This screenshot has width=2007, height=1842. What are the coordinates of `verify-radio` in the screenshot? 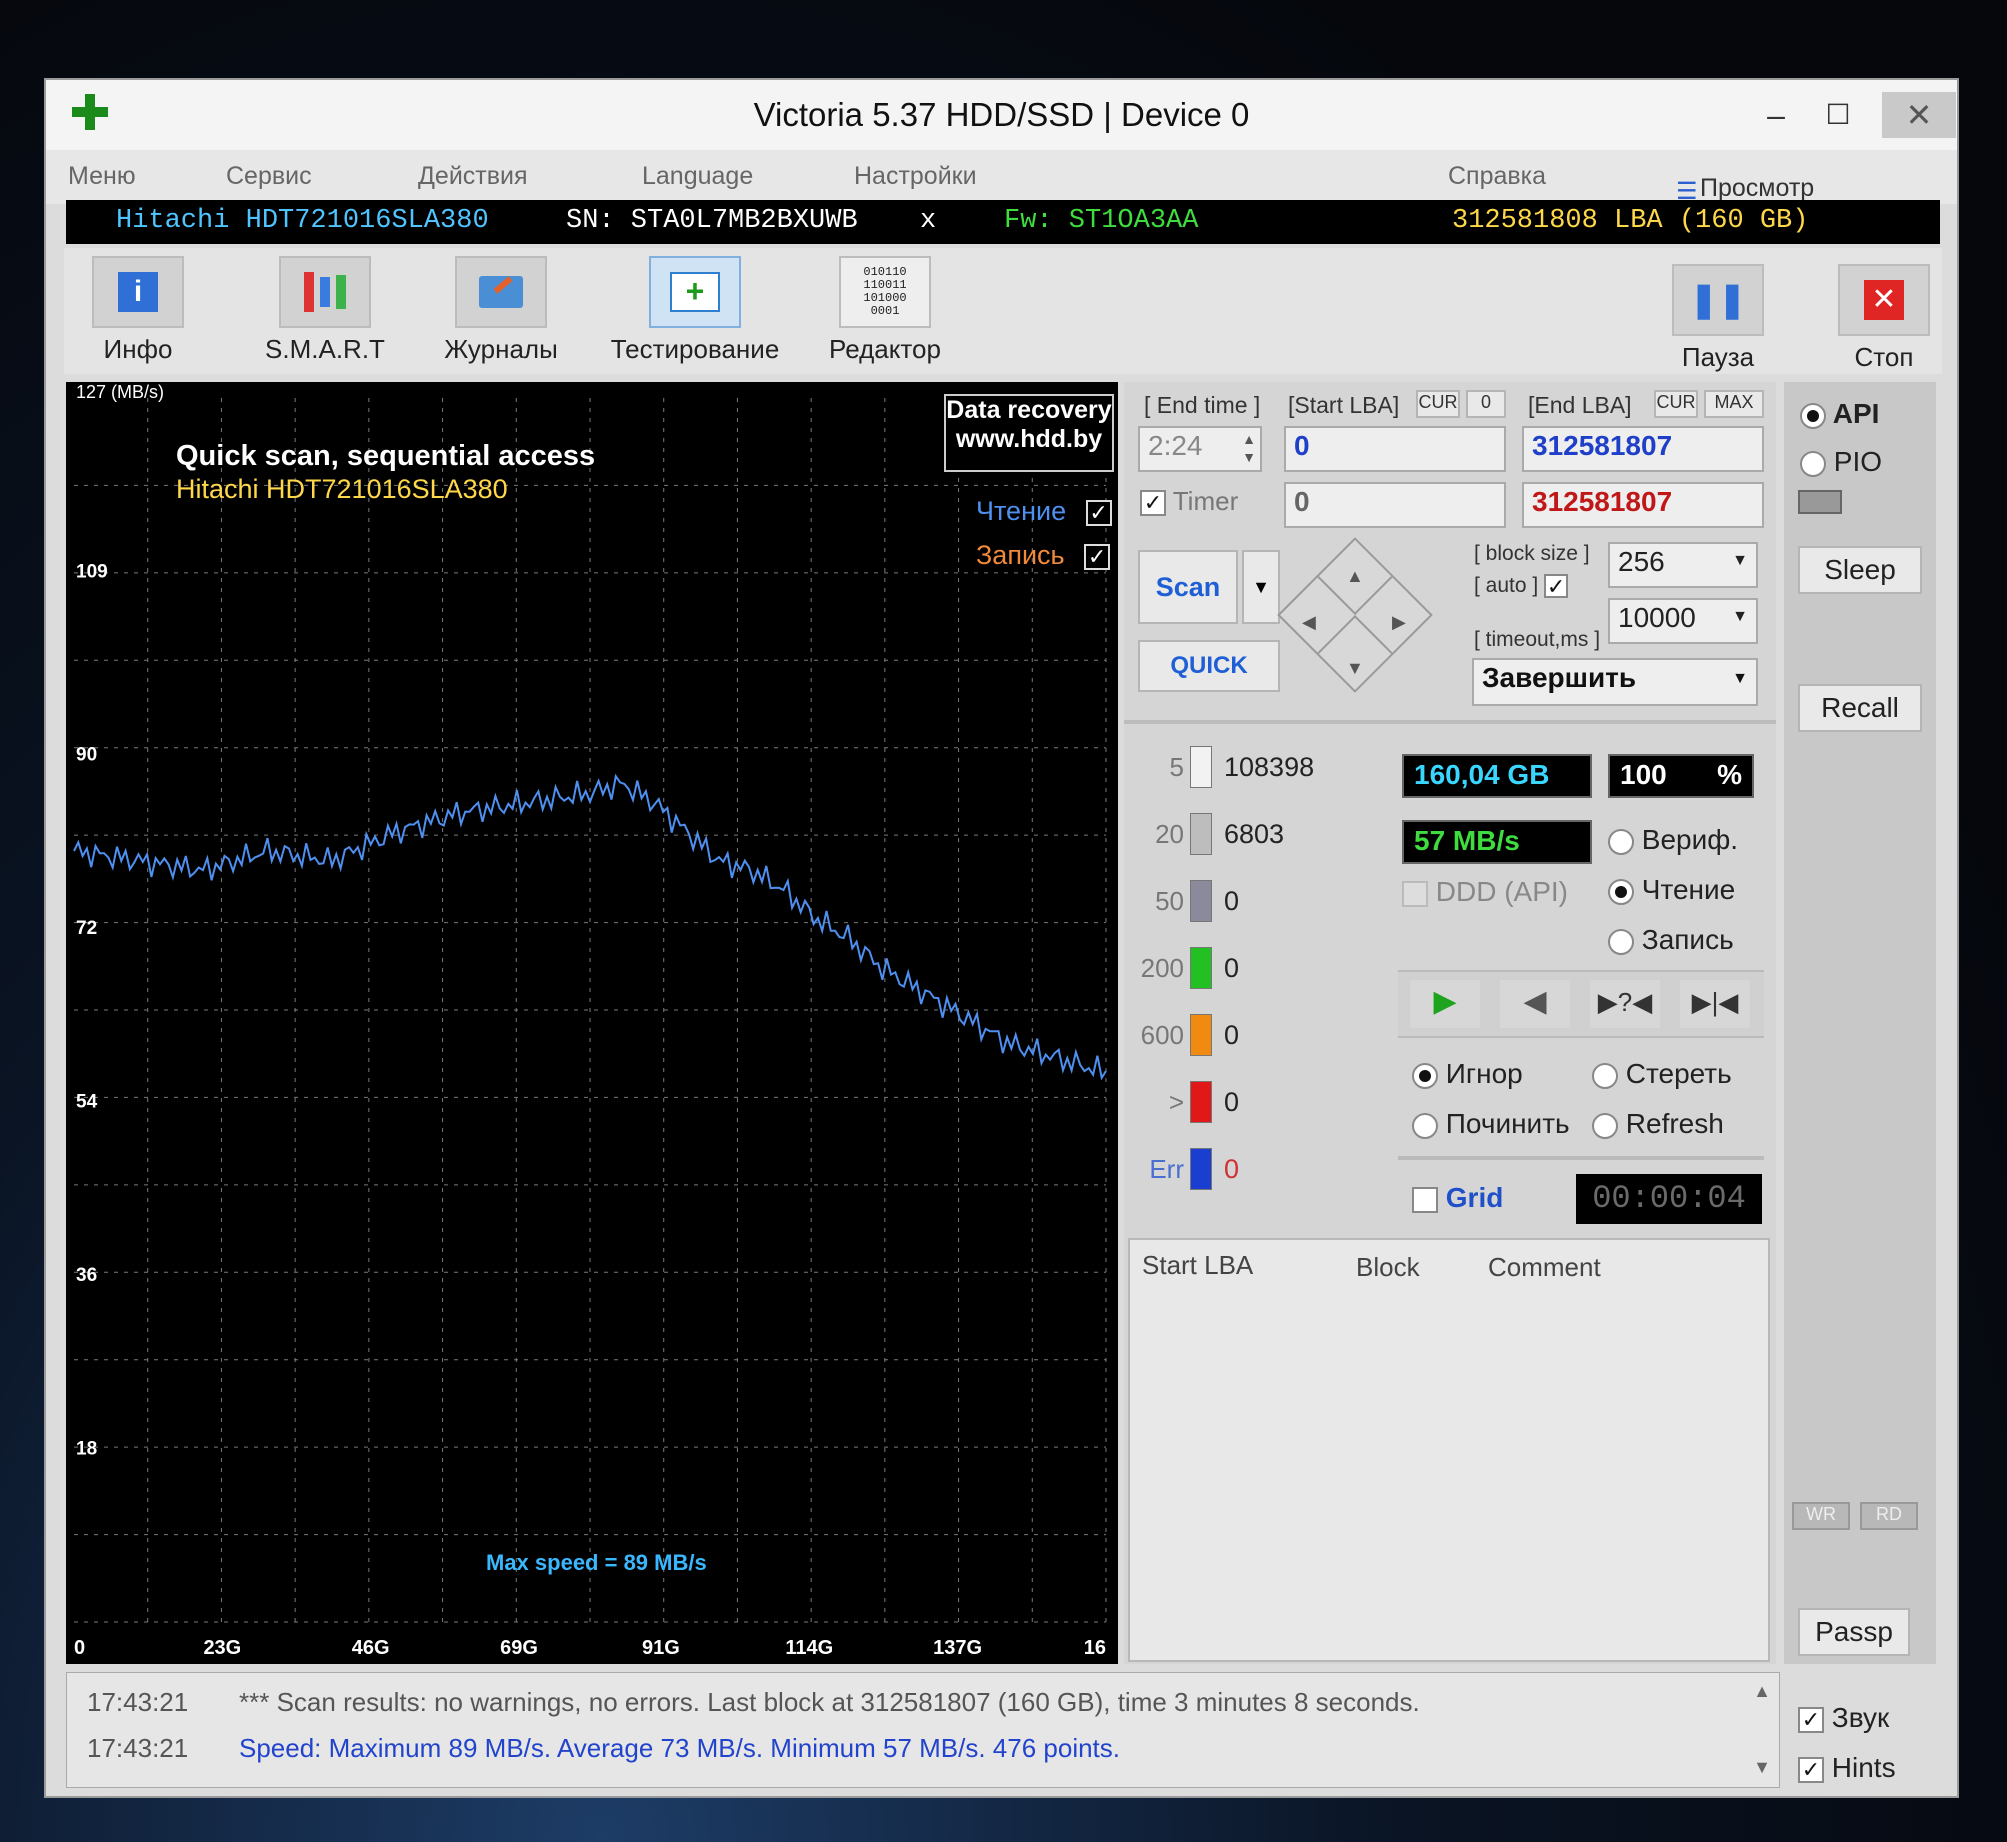 It's located at (1621, 841).